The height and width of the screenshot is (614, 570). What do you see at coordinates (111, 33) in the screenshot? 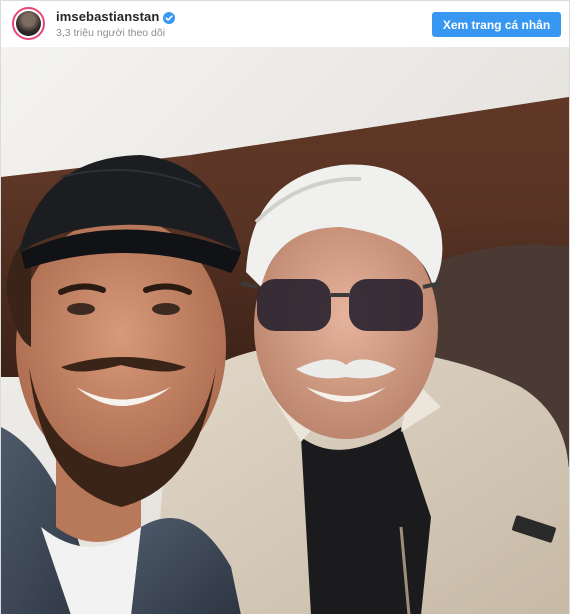
I see `follower-count: 3,3 triệu người theo dõi` at bounding box center [111, 33].